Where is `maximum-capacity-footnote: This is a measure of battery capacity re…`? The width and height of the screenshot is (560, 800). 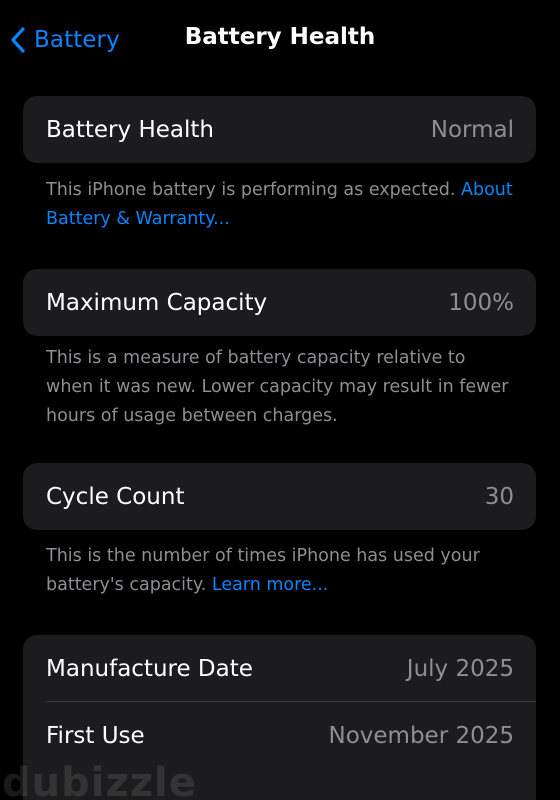
maximum-capacity-footnote: This is a measure of battery capacity re… is located at coordinates (277, 387).